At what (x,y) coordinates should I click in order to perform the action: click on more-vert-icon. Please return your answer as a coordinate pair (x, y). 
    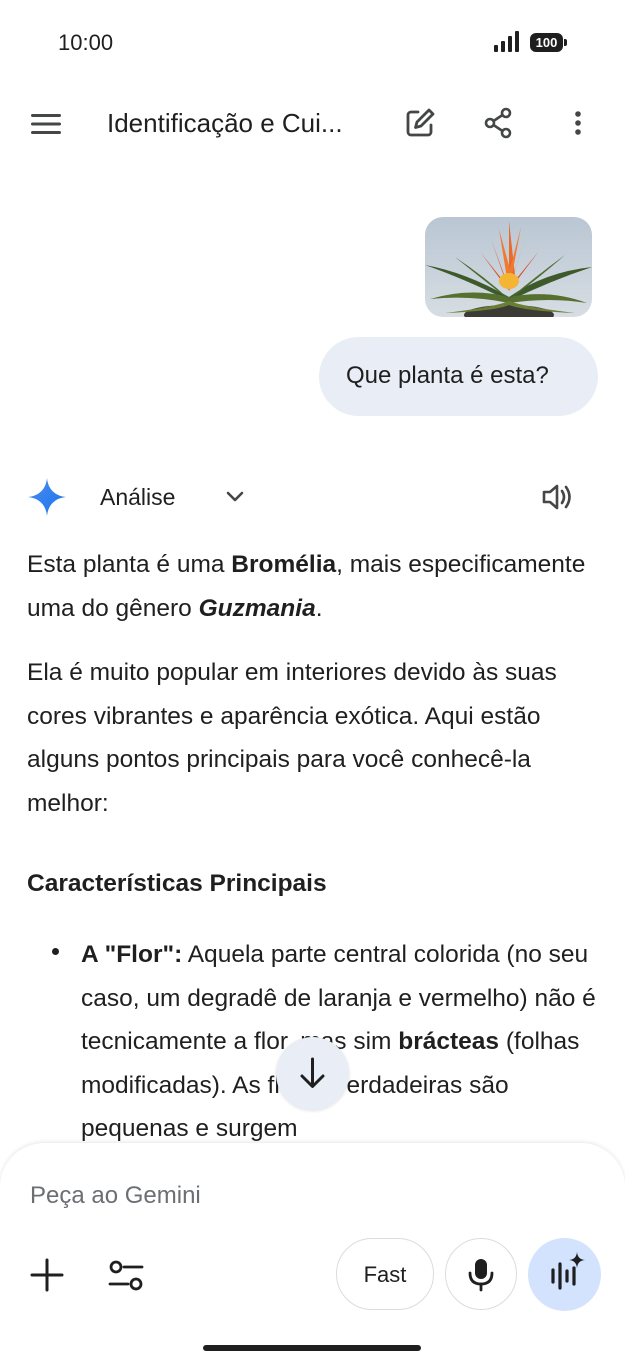
    Looking at the image, I should click on (578, 123).